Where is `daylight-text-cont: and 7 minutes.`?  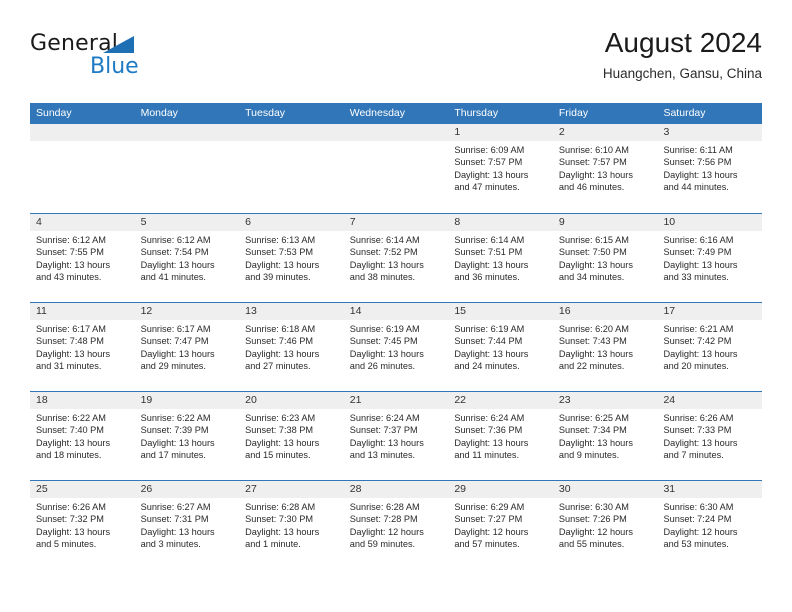
daylight-text-cont: and 7 minutes. is located at coordinates (693, 455).